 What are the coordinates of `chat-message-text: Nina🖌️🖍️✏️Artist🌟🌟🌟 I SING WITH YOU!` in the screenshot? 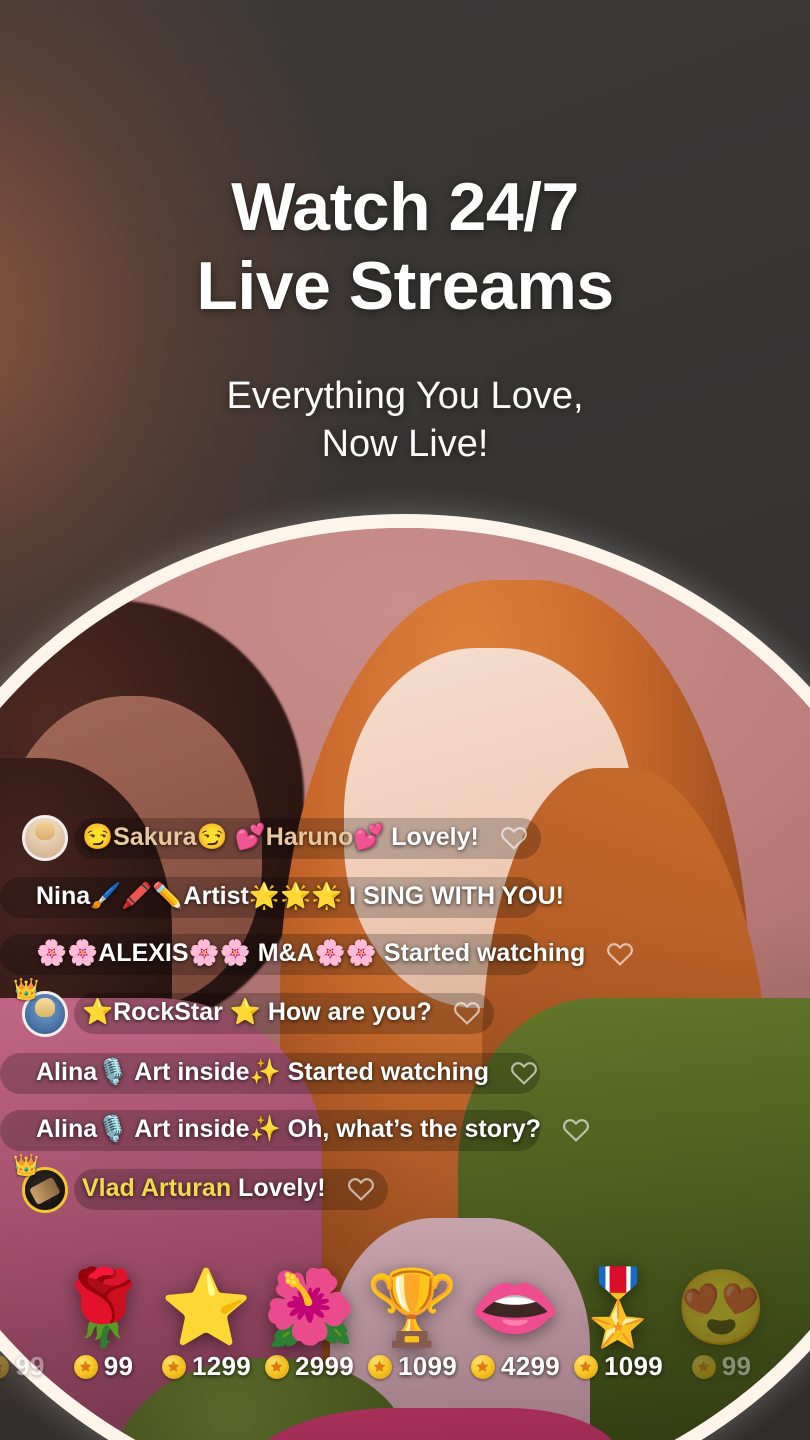 It's located at (300, 897).